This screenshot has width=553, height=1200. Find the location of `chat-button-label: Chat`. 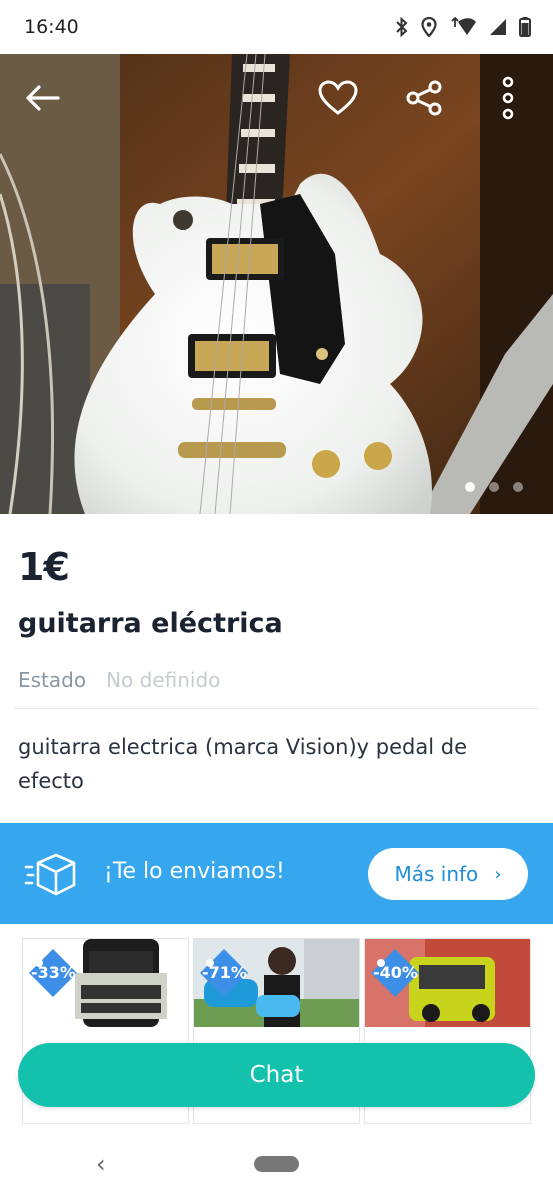

chat-button-label: Chat is located at coordinates (276, 1075).